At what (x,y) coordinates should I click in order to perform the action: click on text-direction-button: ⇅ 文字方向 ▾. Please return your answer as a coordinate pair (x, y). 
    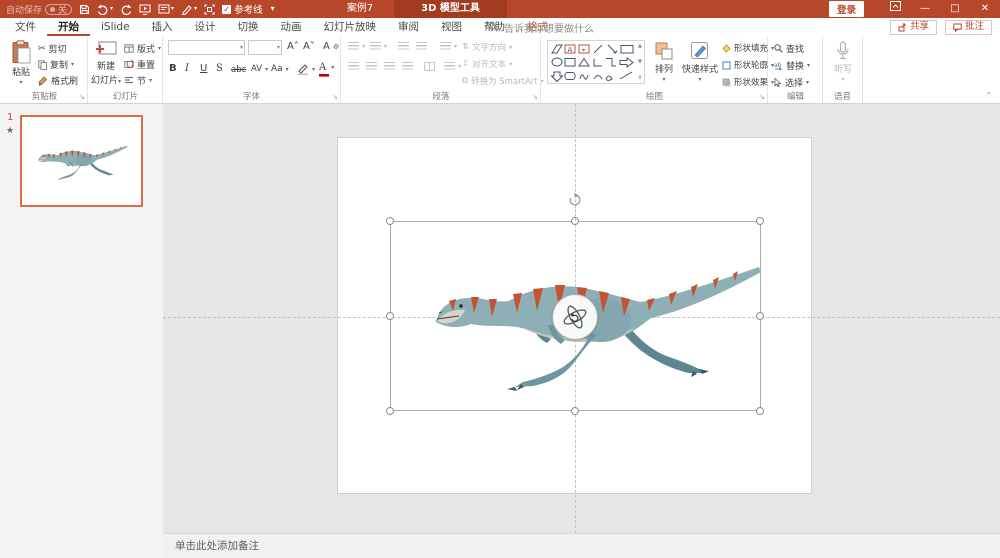
    Looking at the image, I should click on (487, 47).